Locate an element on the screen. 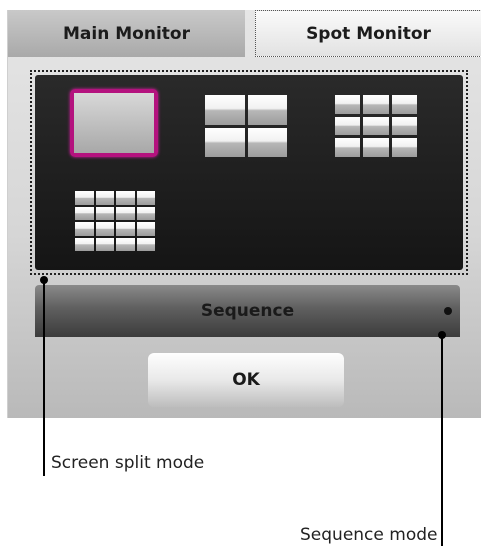  split-9-button is located at coordinates (376, 126).